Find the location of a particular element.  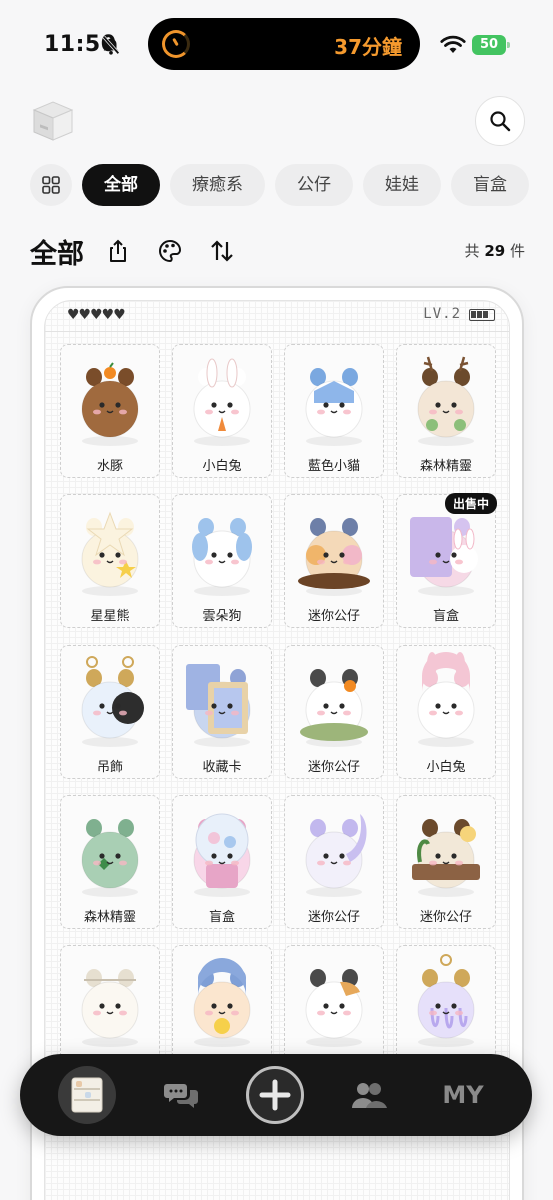

hearts-indicator: ♥♥♥♥♥ is located at coordinates (96, 315).